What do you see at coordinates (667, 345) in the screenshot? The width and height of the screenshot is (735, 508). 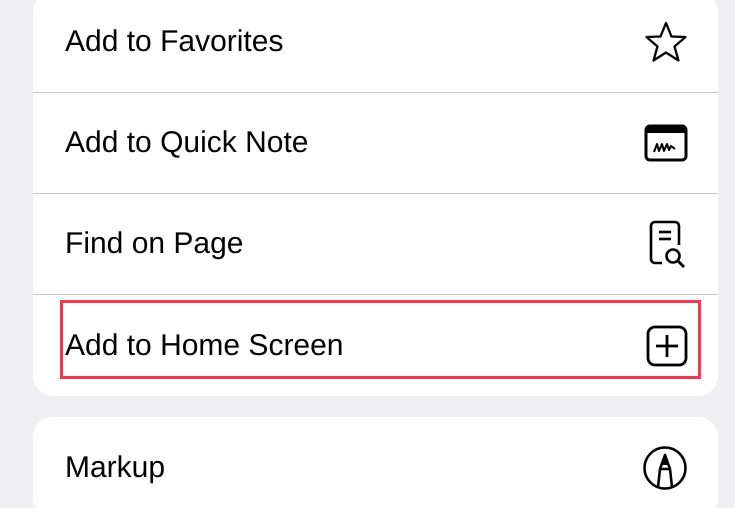 I see `add-square-icon` at bounding box center [667, 345].